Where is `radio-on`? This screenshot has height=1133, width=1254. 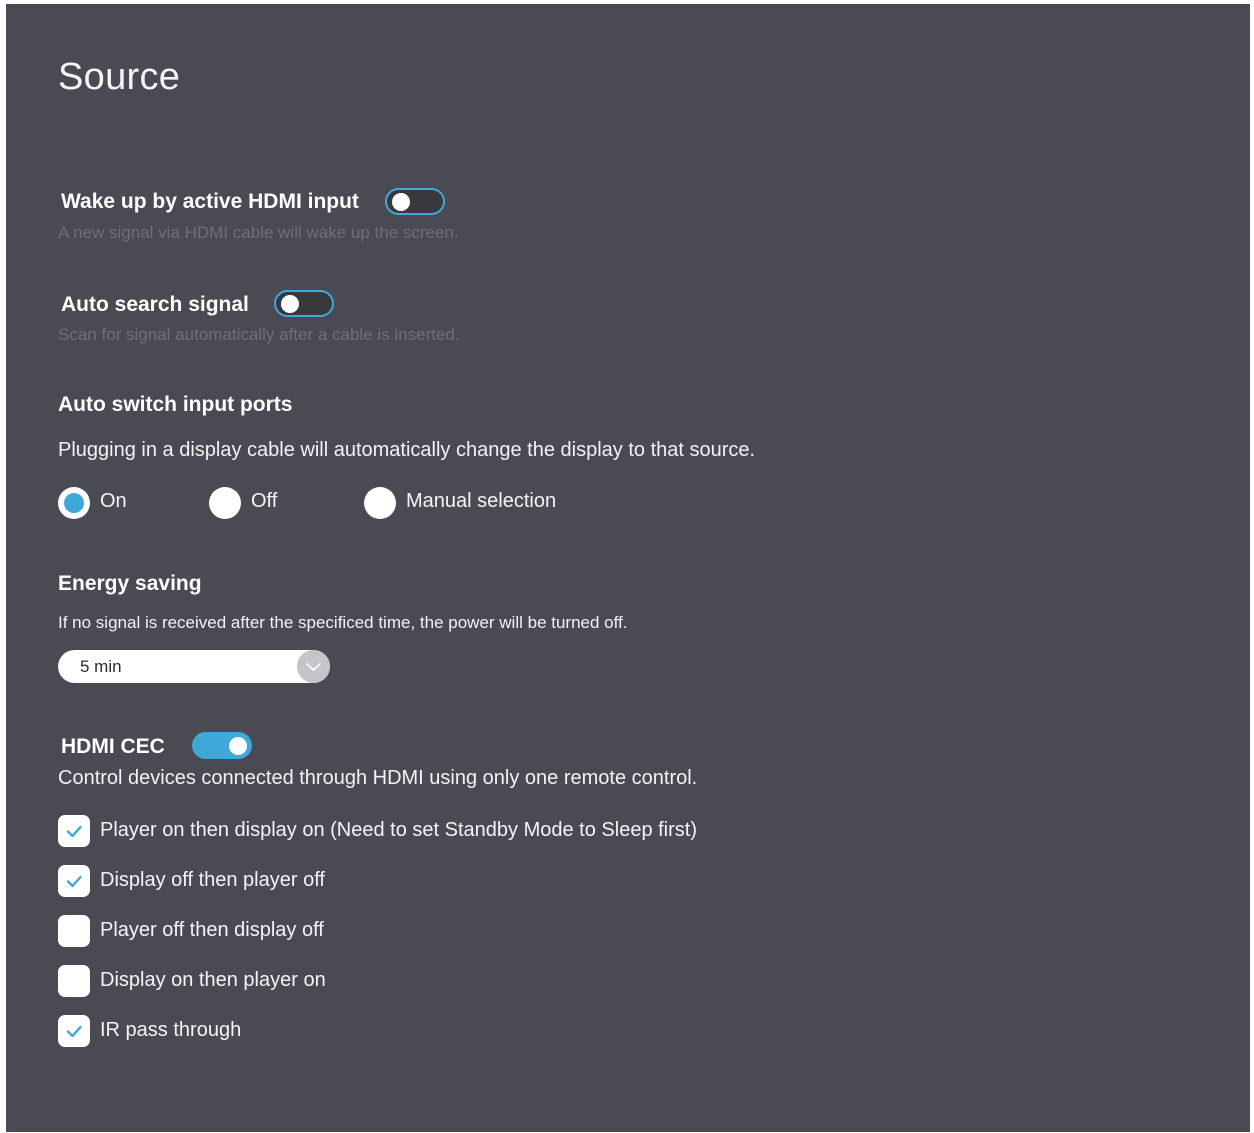 radio-on is located at coordinates (74, 503).